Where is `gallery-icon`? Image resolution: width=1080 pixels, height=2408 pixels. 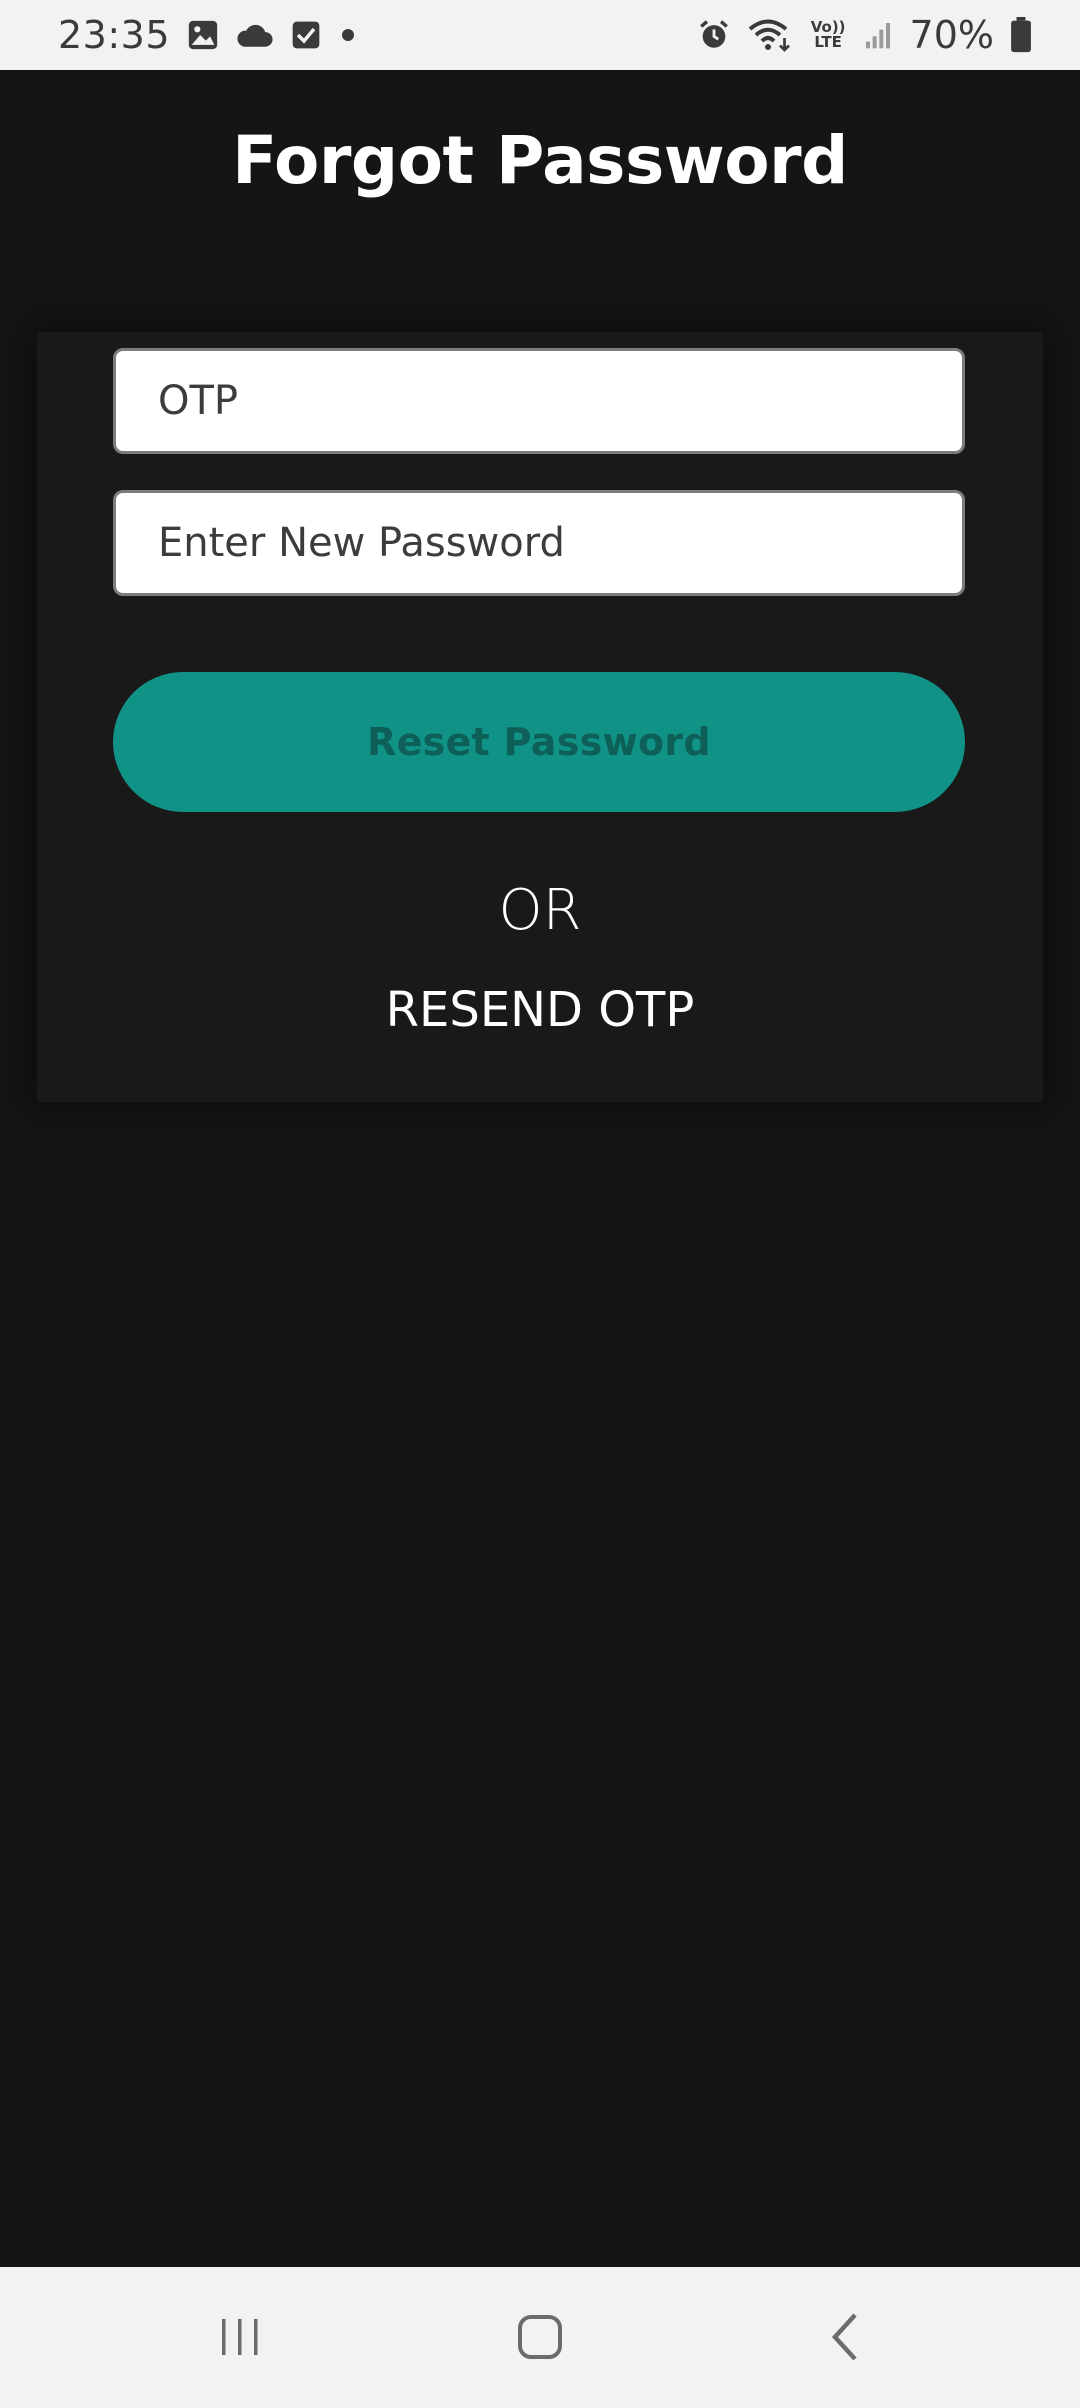
gallery-icon is located at coordinates (203, 35).